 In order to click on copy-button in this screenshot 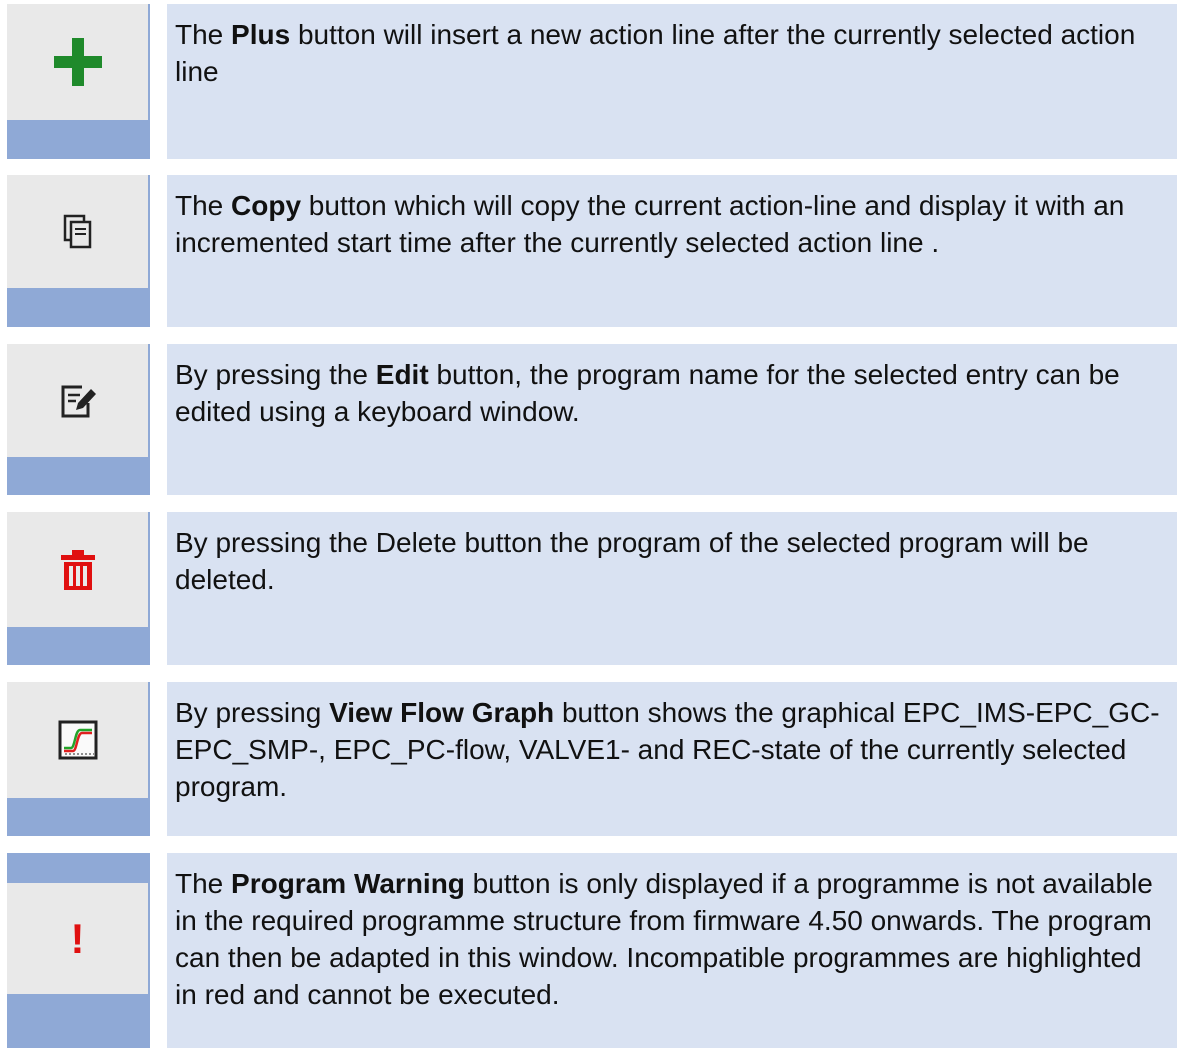, I will do `click(77, 231)`.